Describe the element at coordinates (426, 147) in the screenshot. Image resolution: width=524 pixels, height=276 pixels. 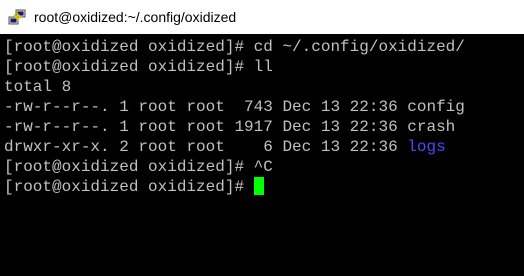
I see `directory-name: logs` at that location.